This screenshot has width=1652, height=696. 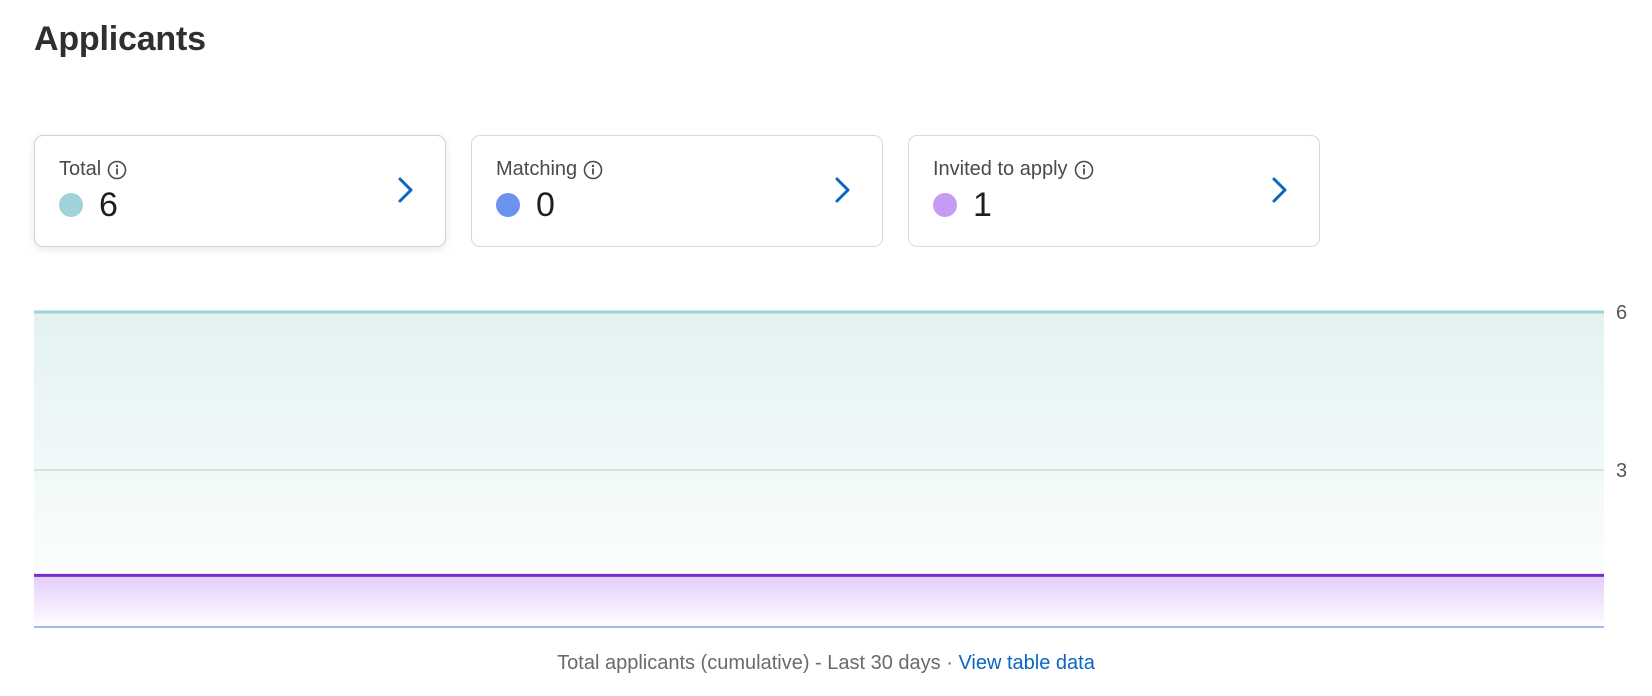 I want to click on card-total: Total 6, so click(x=240, y=191).